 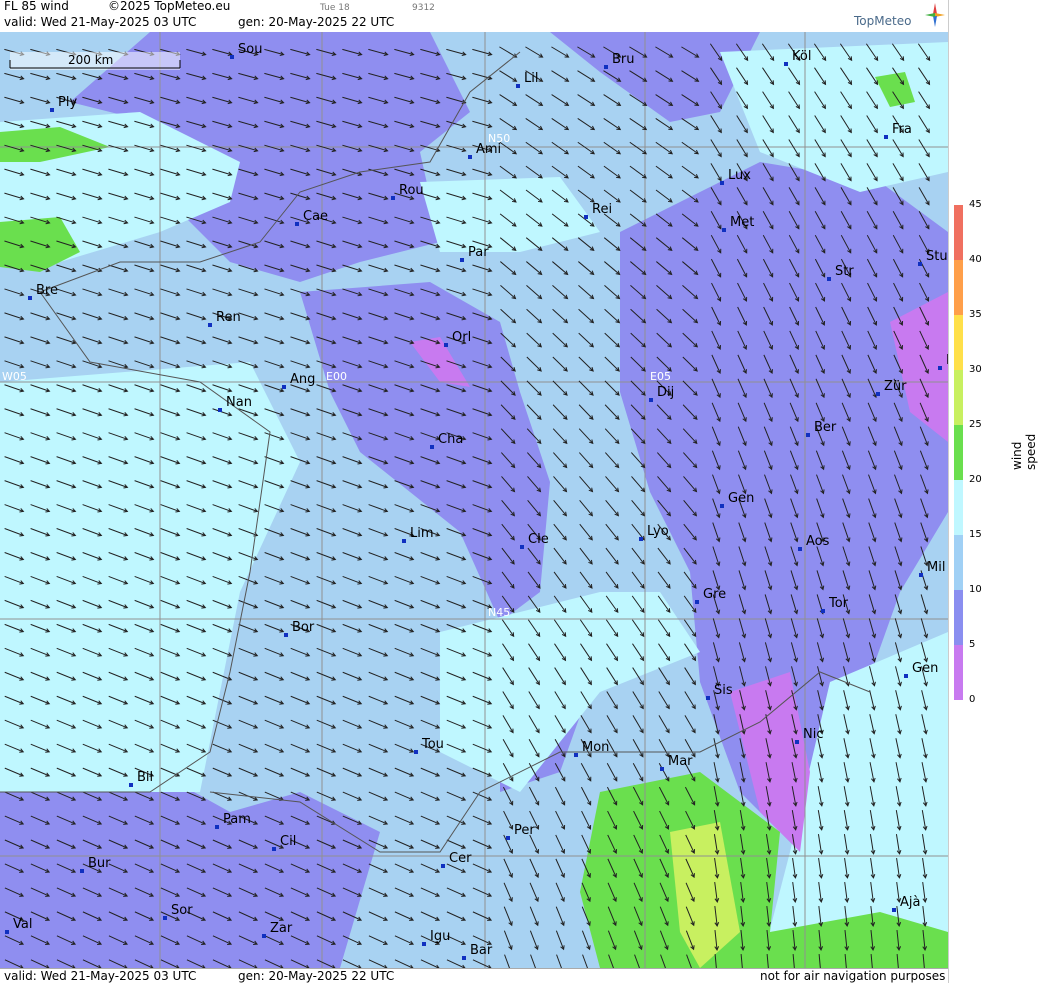 I want to click on tiny-label-2: 9312, so click(x=423, y=8).